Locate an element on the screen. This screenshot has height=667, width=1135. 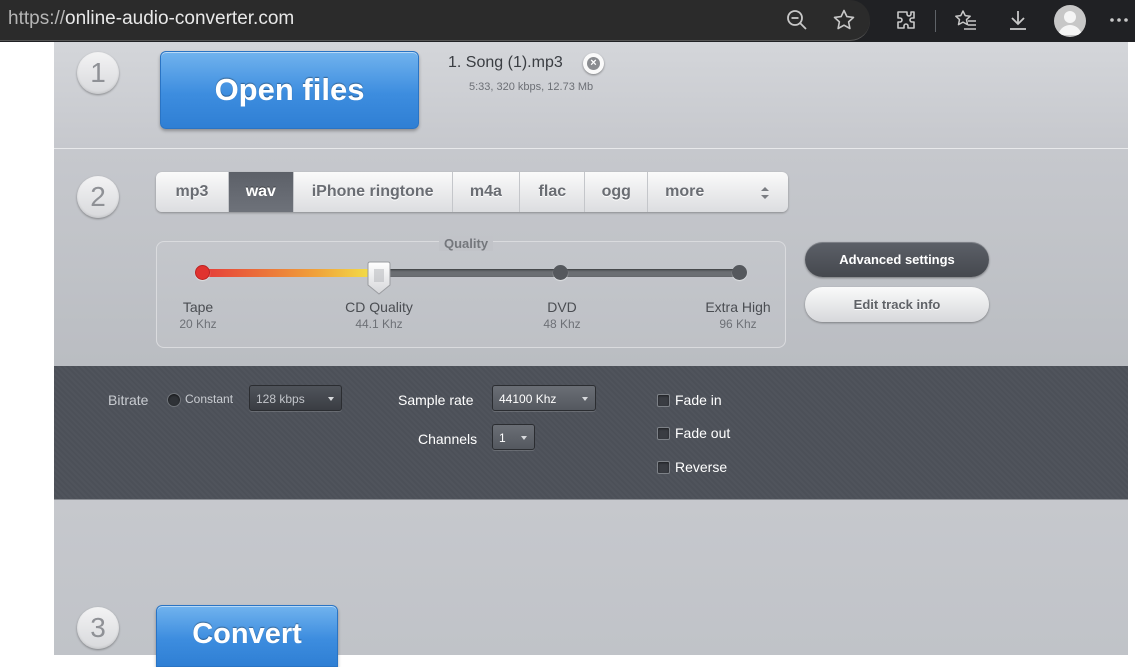
step-number: 1 is located at coordinates (98, 73).